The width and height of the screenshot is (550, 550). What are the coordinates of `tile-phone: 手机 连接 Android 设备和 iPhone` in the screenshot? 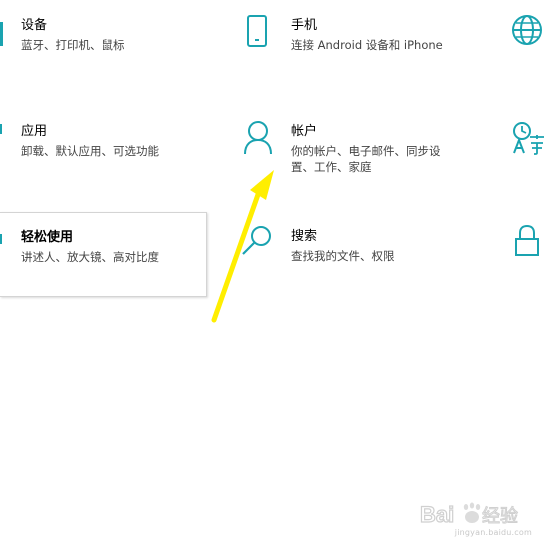 It's located at (352, 40).